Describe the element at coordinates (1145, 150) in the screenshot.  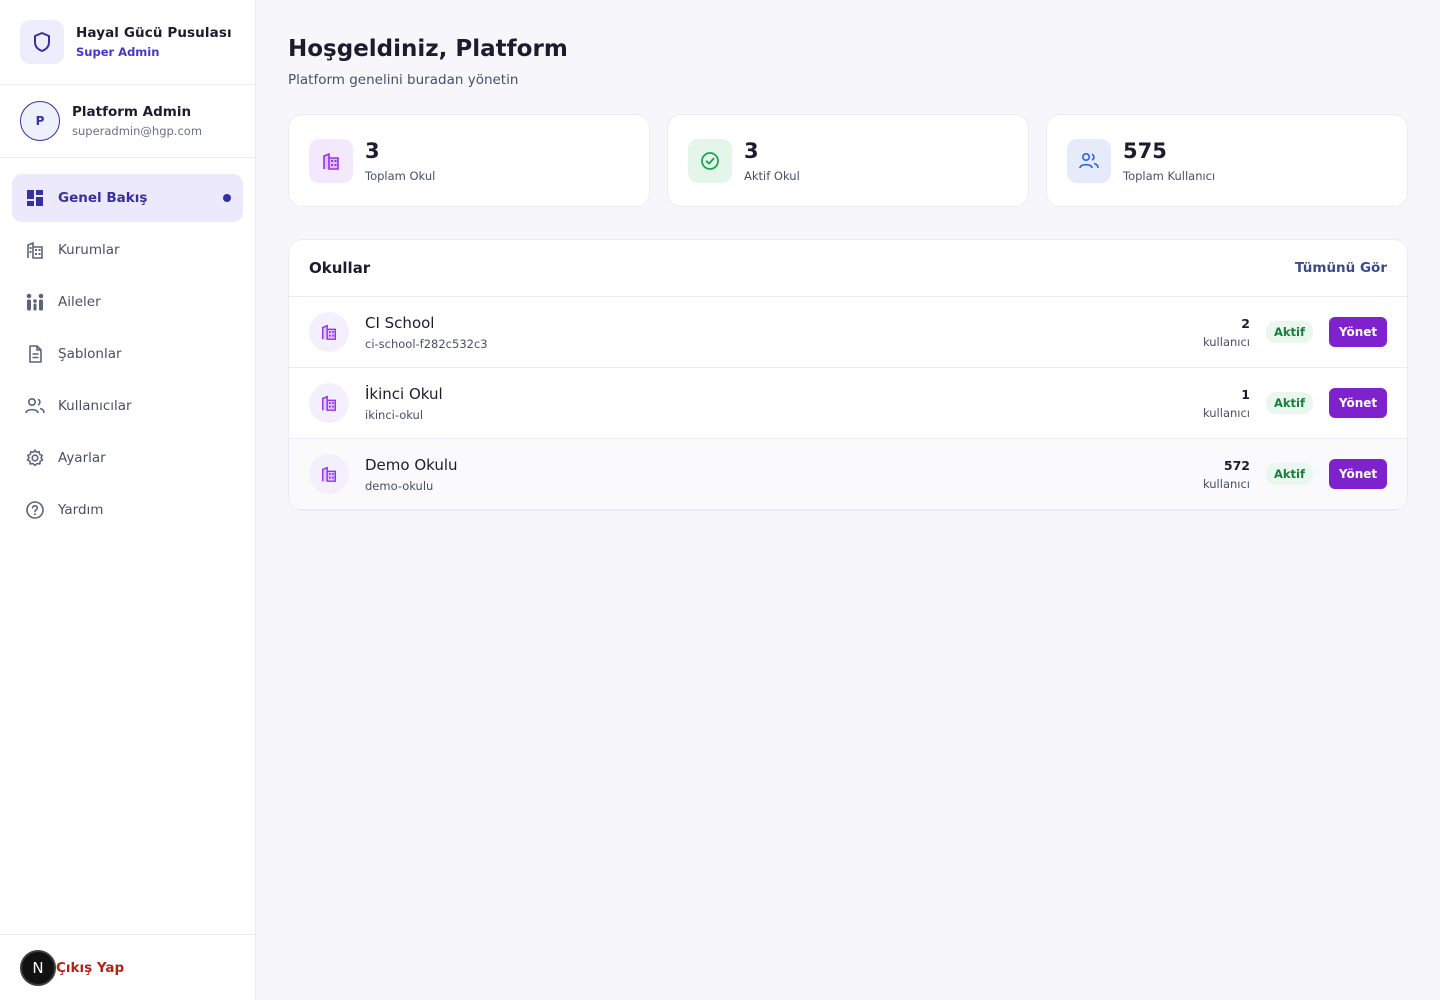
I see `stat-value: 575` at that location.